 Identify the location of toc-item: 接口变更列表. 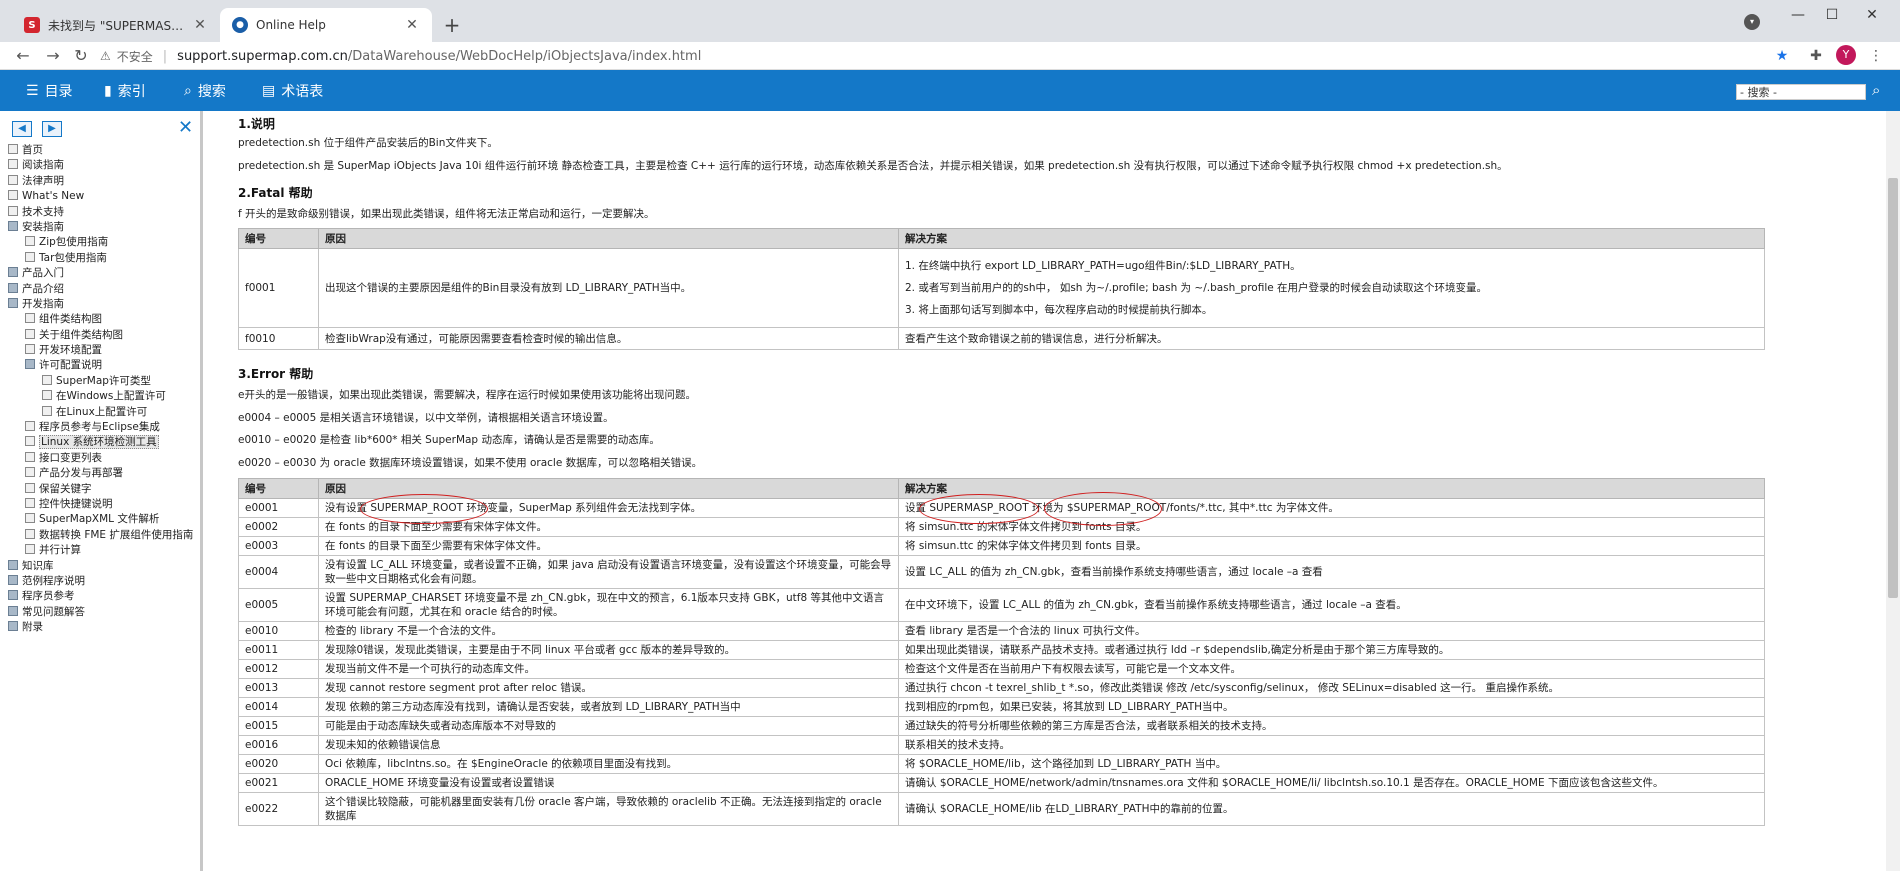
(100, 458).